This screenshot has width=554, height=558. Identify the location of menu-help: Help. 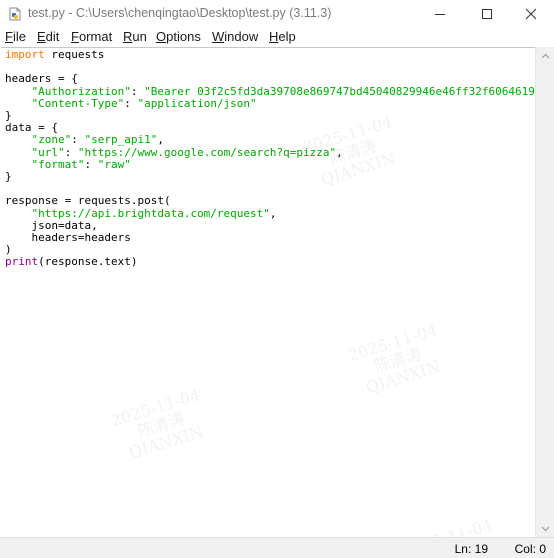
(282, 36).